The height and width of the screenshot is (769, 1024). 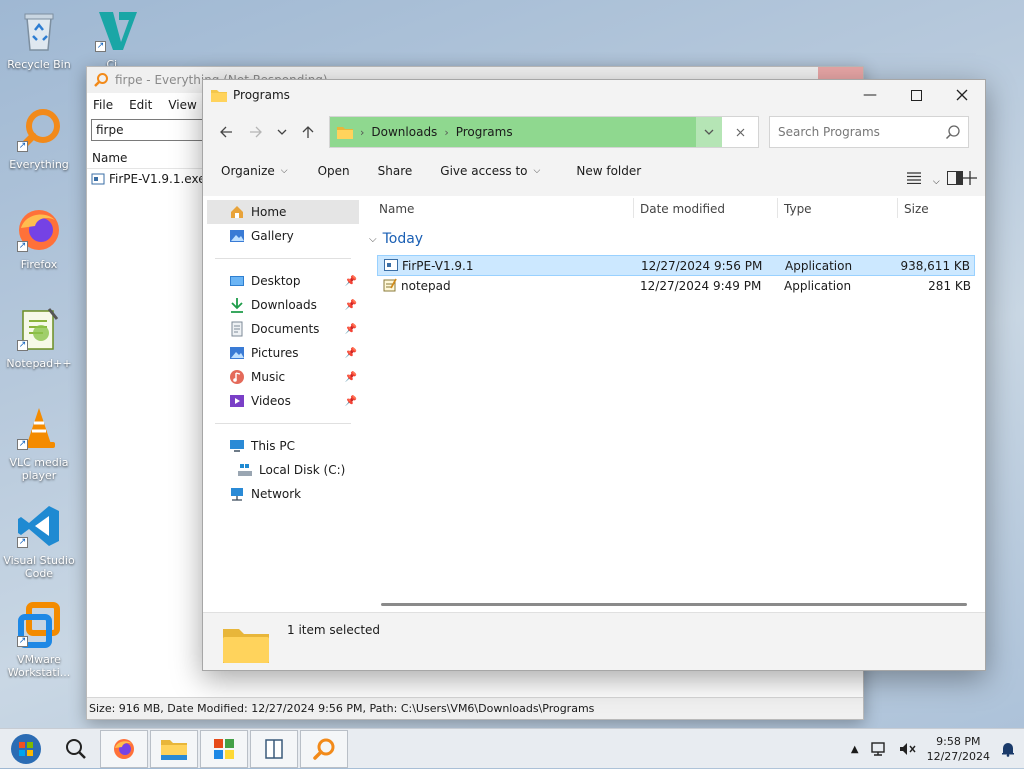 What do you see at coordinates (490, 171) in the screenshot?
I see `give-access-button: Give access to ⌵` at bounding box center [490, 171].